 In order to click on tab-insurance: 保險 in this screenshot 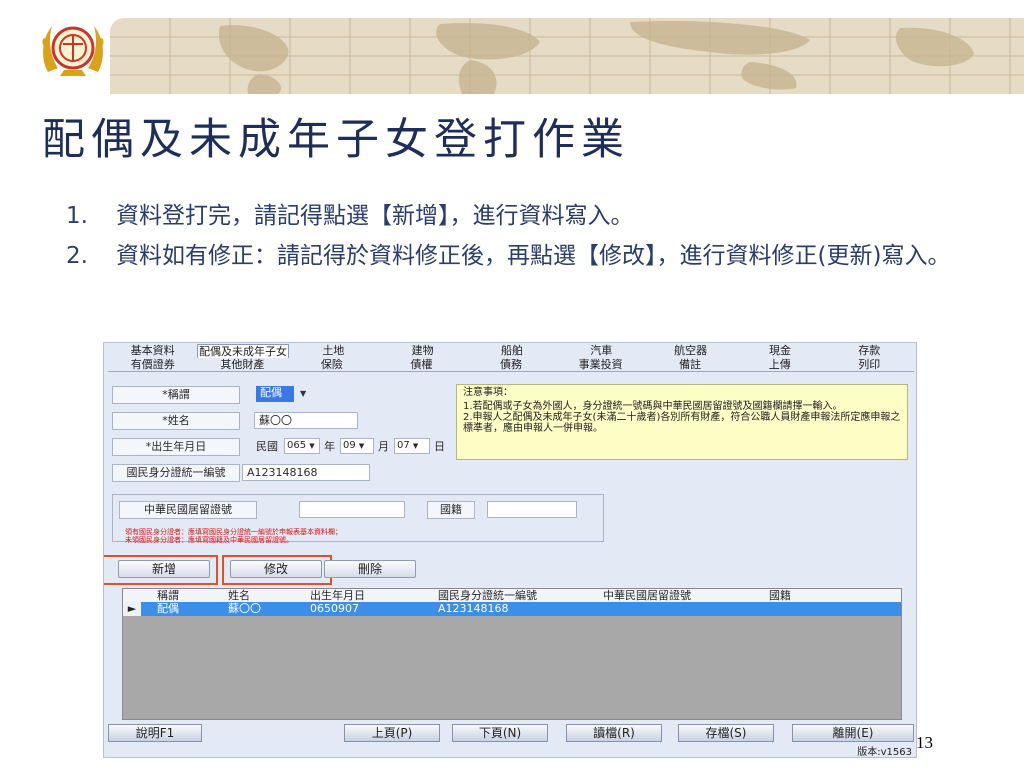, I will do `click(332, 364)`.